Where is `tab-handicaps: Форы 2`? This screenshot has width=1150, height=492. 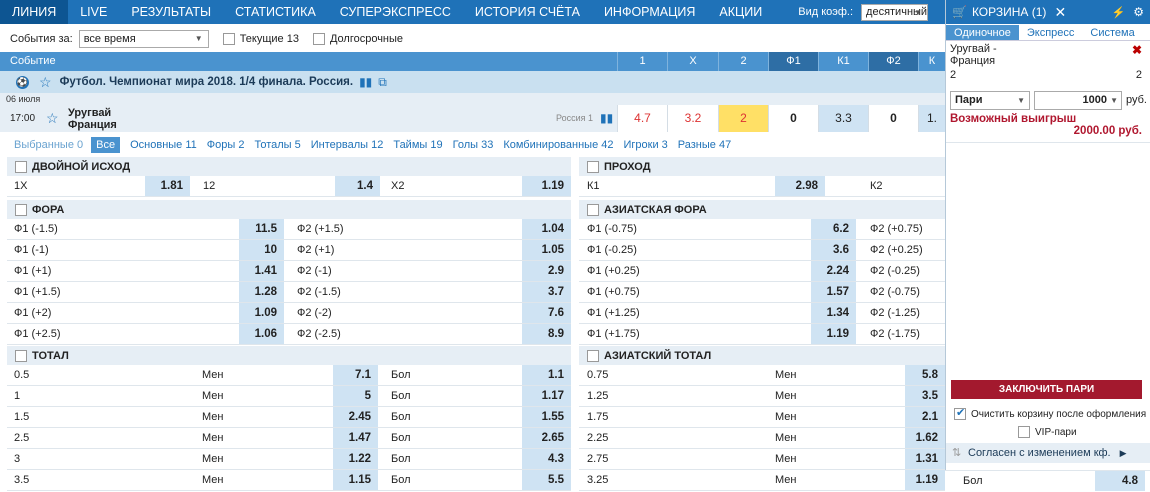
tab-handicaps: Форы 2 is located at coordinates (226, 145).